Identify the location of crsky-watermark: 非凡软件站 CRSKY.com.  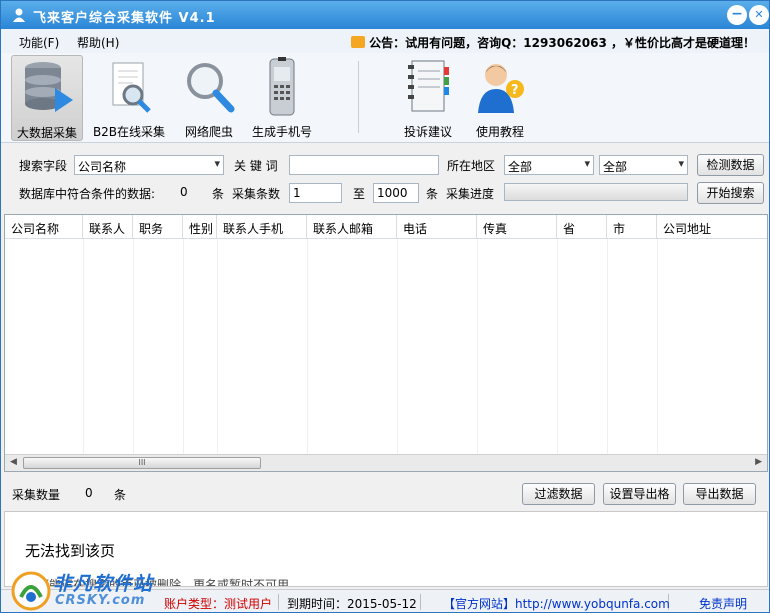
(96, 590).